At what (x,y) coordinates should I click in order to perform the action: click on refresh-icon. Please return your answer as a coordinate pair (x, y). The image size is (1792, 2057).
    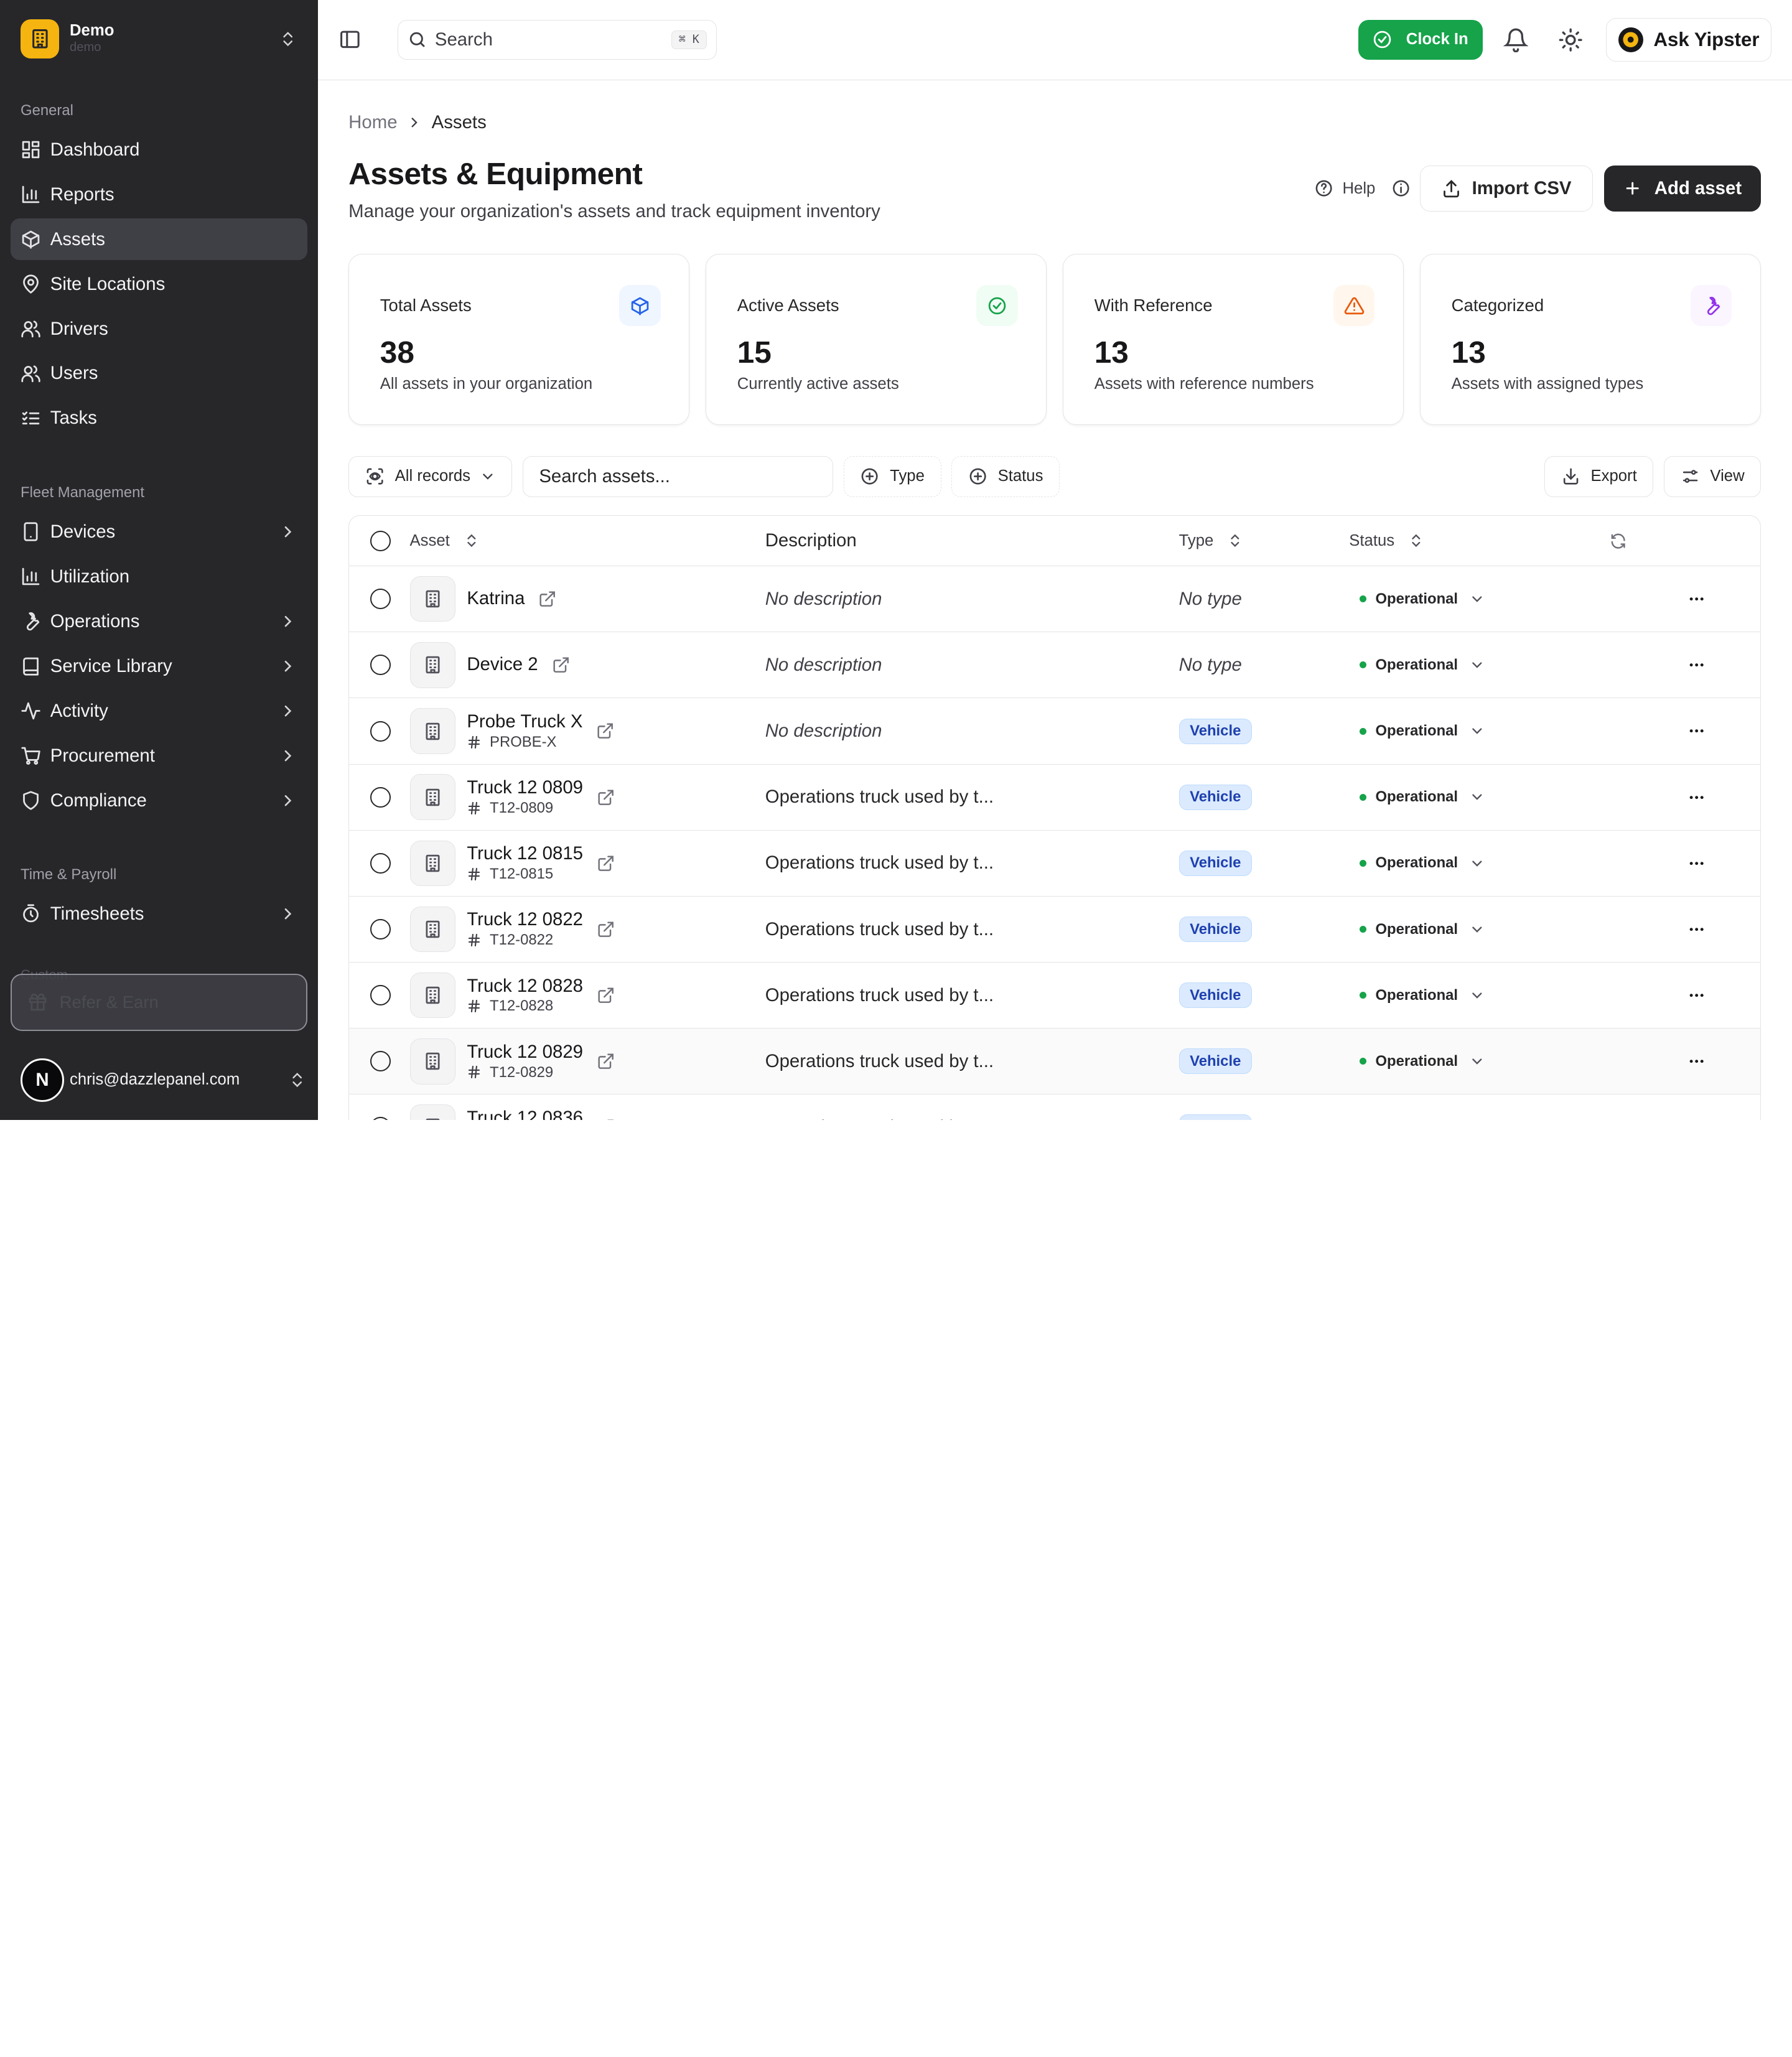
    Looking at the image, I should click on (1618, 541).